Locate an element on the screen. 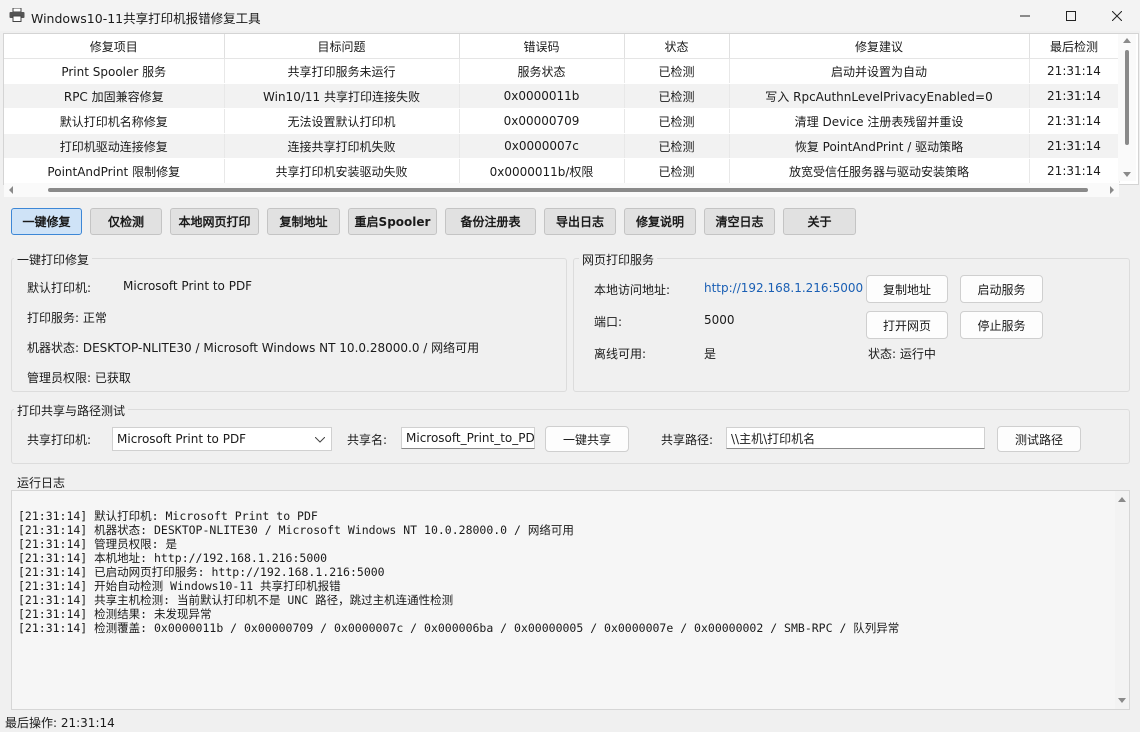  print-service-status: 打印服务: 正常 is located at coordinates (67, 318).